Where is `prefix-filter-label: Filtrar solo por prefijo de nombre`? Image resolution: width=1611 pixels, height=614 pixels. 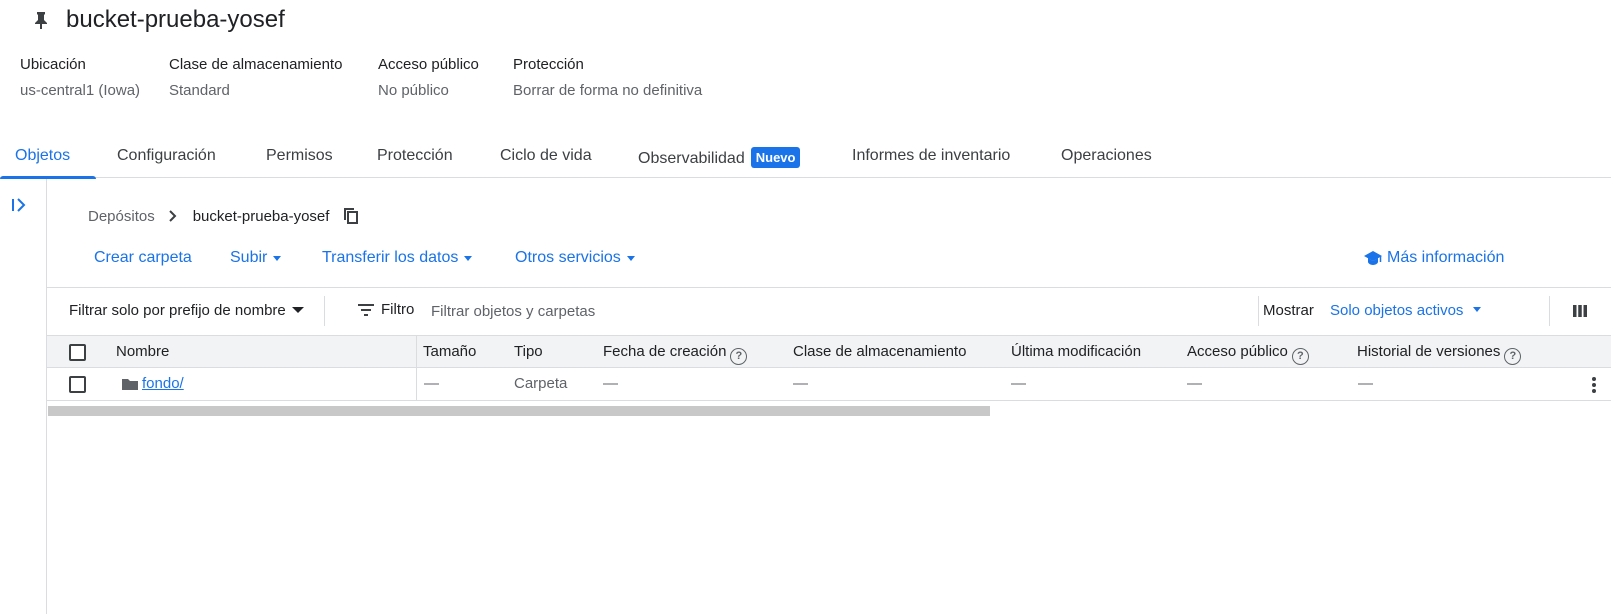
prefix-filter-label: Filtrar solo por prefijo de nombre is located at coordinates (177, 310).